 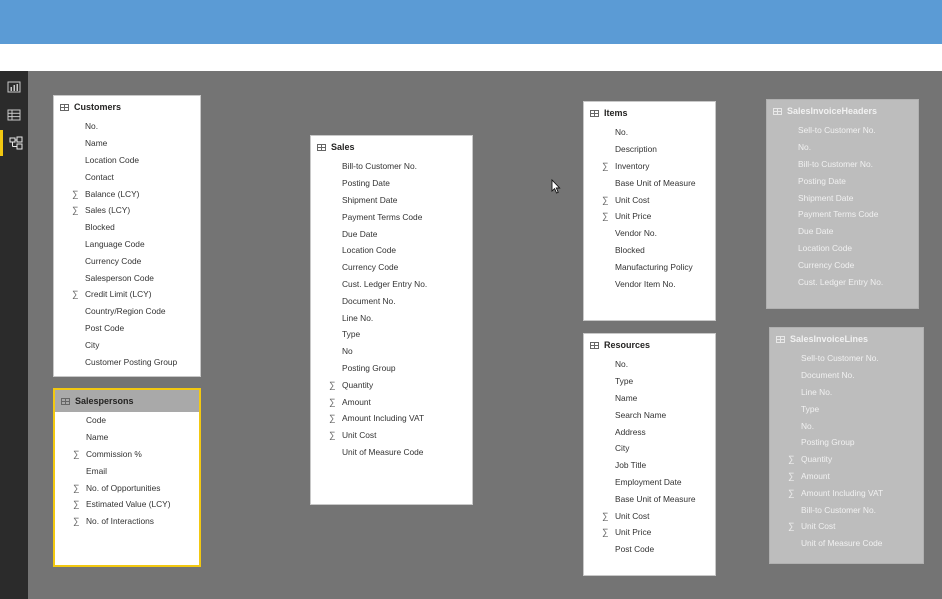 I want to click on field-row: Email, so click(x=127, y=470).